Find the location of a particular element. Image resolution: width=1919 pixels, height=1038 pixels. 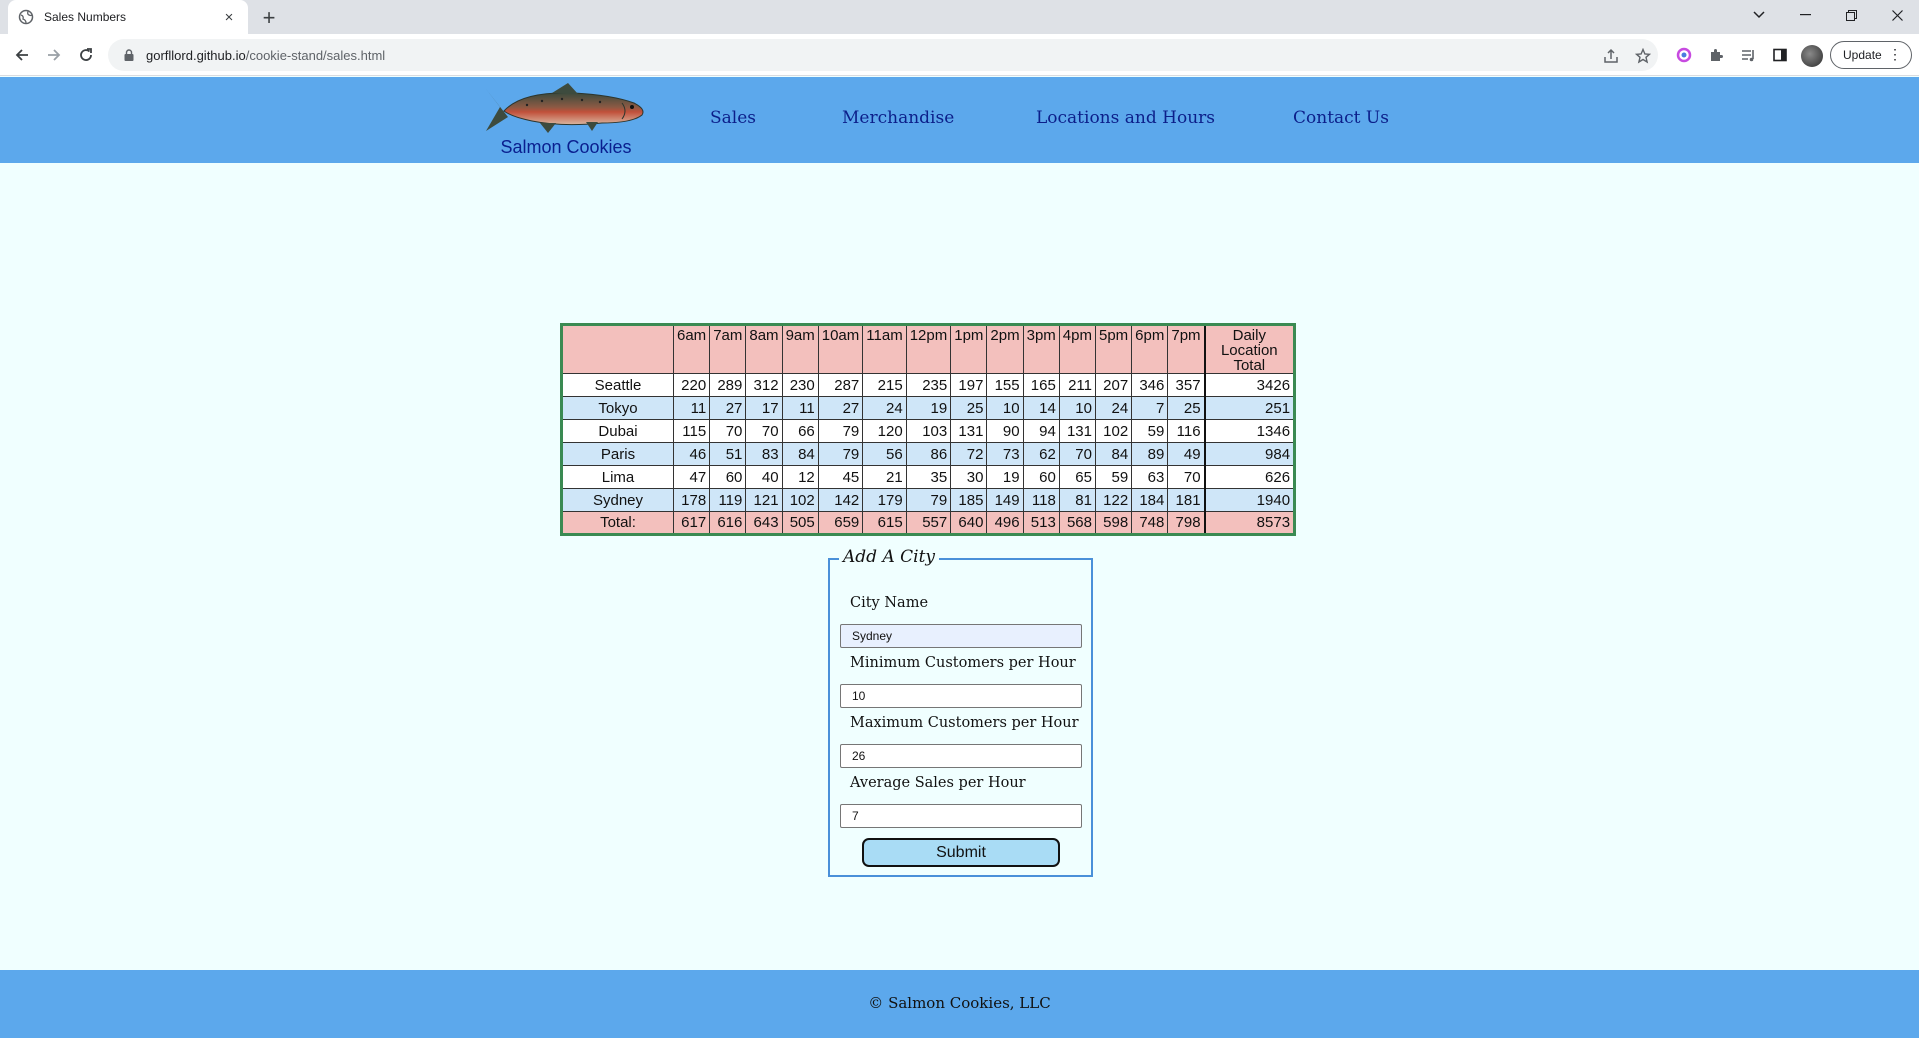

table-header-hour-7pm: 7pm is located at coordinates (1186, 349).